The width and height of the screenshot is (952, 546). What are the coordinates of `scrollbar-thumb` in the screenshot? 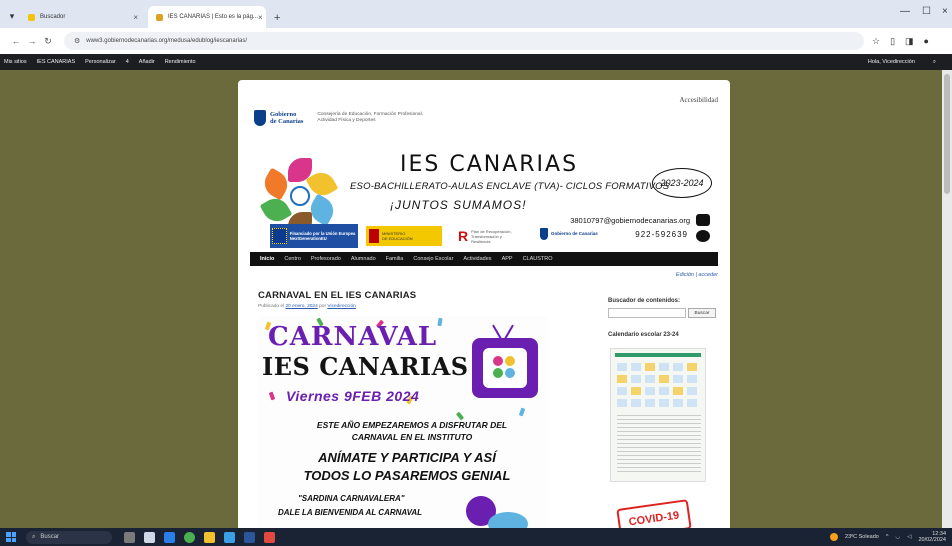 It's located at (947, 134).